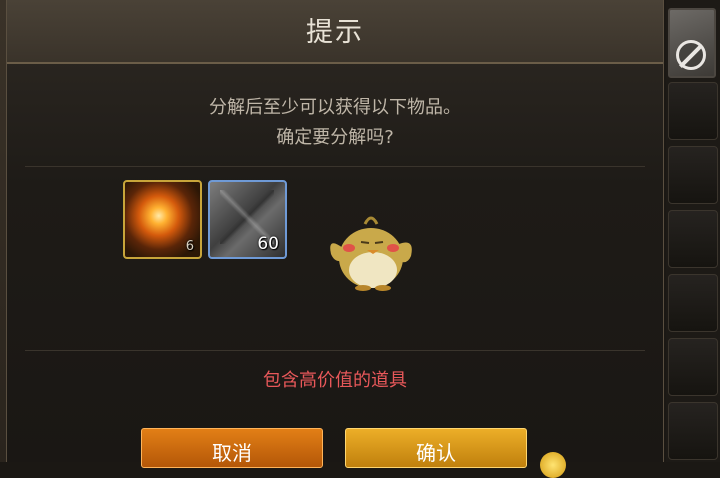 The height and width of the screenshot is (478, 720). I want to click on chick-mascot-icon, so click(371, 253).